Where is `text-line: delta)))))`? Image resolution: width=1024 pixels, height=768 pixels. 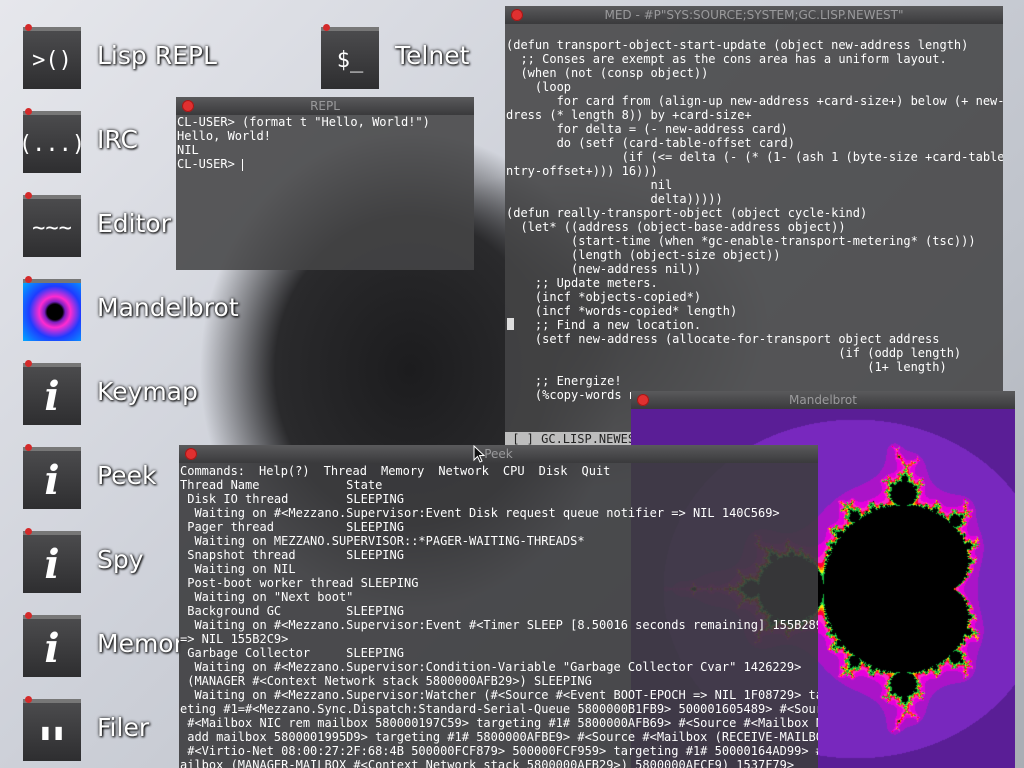 text-line: delta))))) is located at coordinates (614, 199).